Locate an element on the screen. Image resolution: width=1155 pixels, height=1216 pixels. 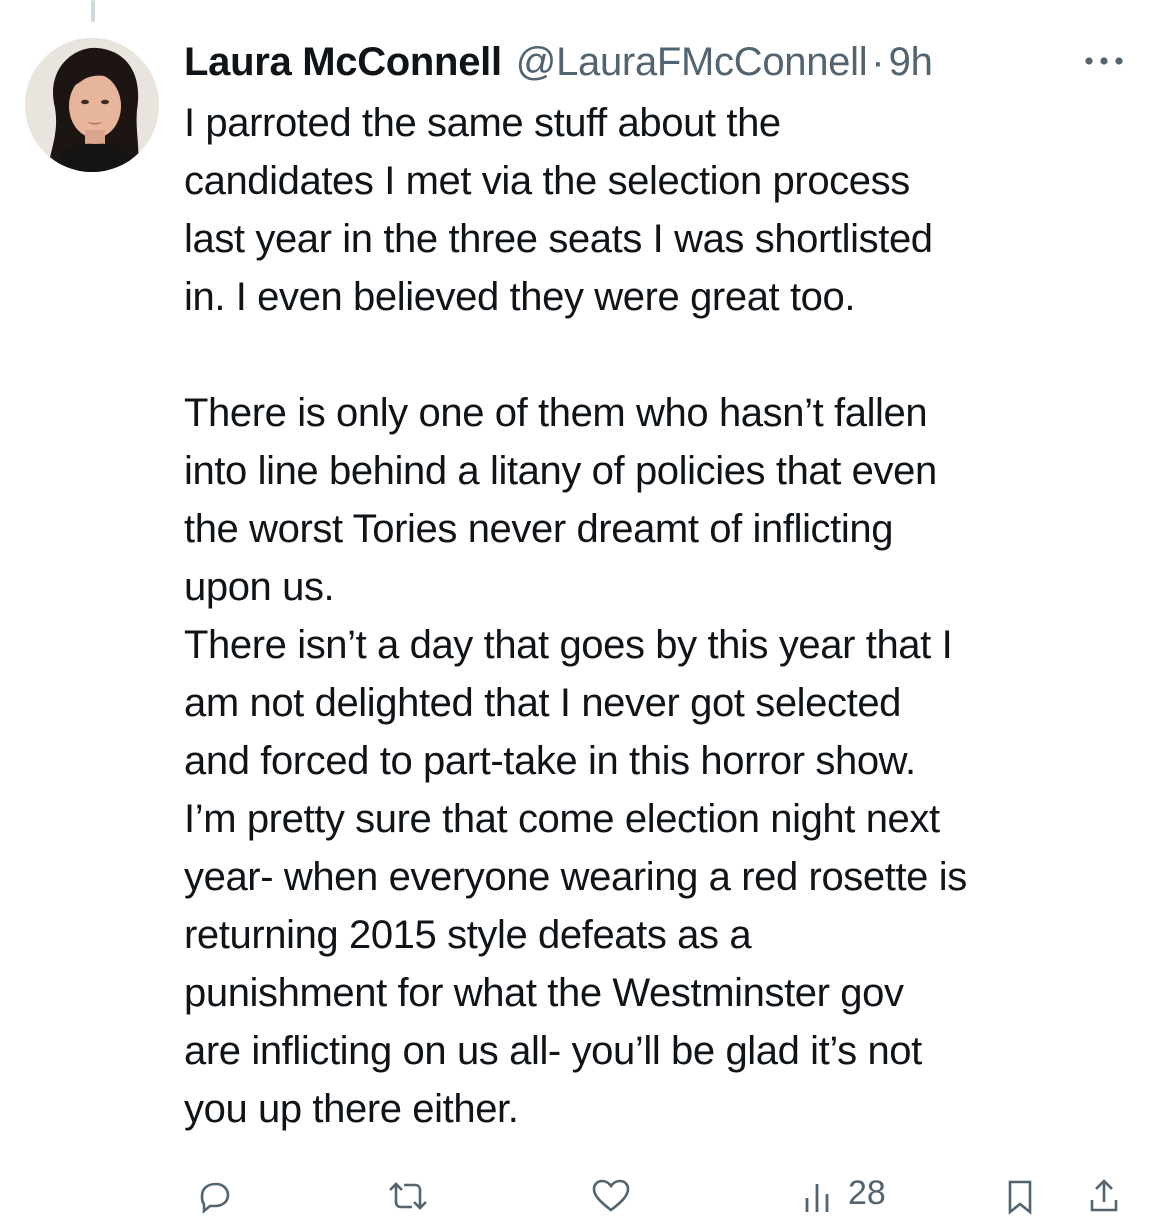
bookmark-icon is located at coordinates (1020, 1196).